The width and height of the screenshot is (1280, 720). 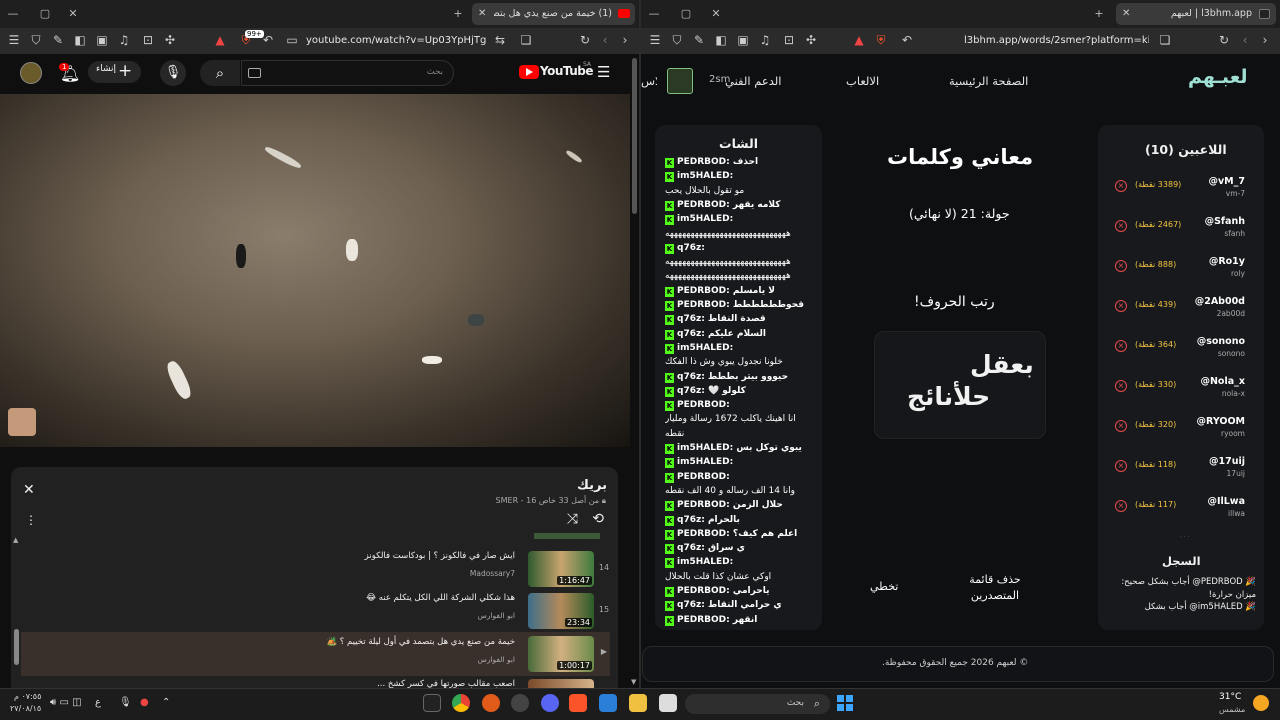 I want to click on create-button: إنشاء +, so click(x=114, y=72).